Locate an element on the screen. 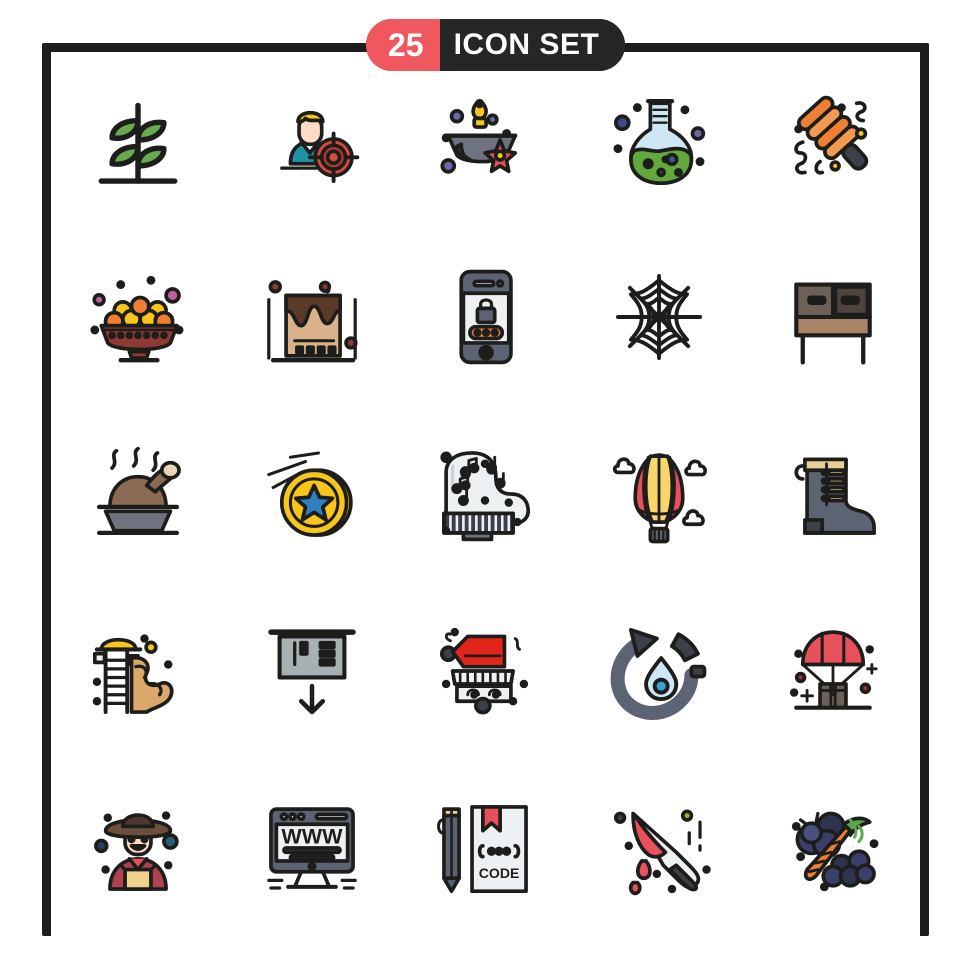 The height and width of the screenshot is (980, 979). icon-cell-signboard-down-arrow is located at coordinates (312, 670).